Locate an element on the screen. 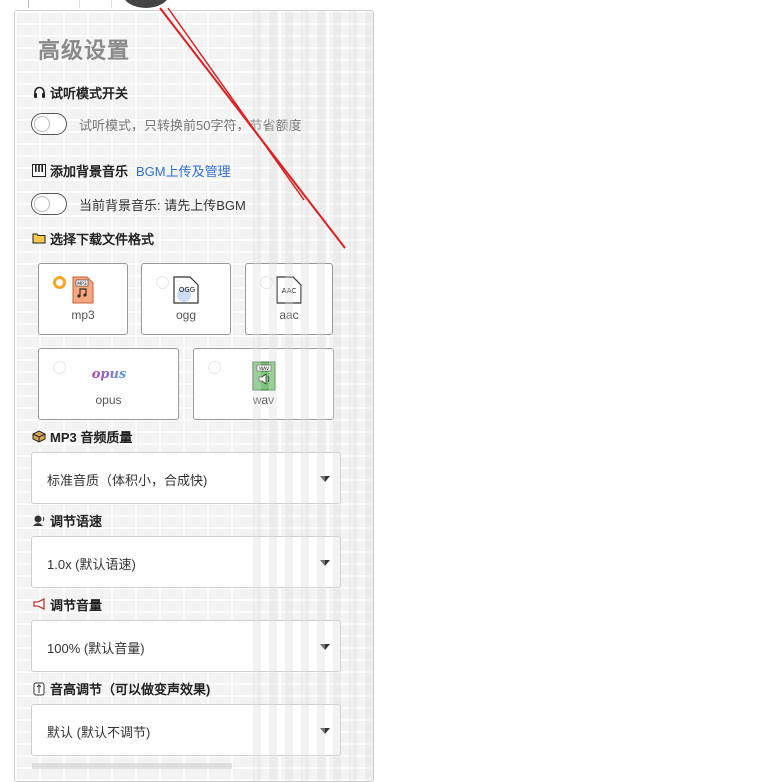 This screenshot has width=766, height=782. piano-icon is located at coordinates (39, 170).